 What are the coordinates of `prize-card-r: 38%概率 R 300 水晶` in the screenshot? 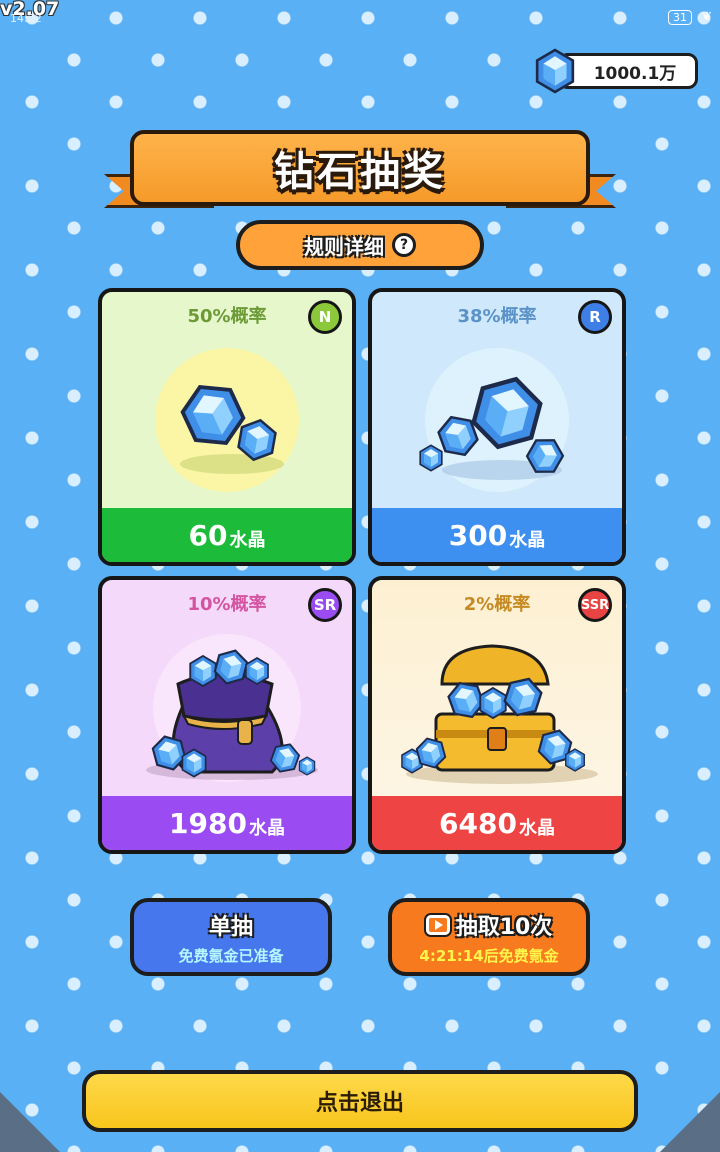 It's located at (497, 427).